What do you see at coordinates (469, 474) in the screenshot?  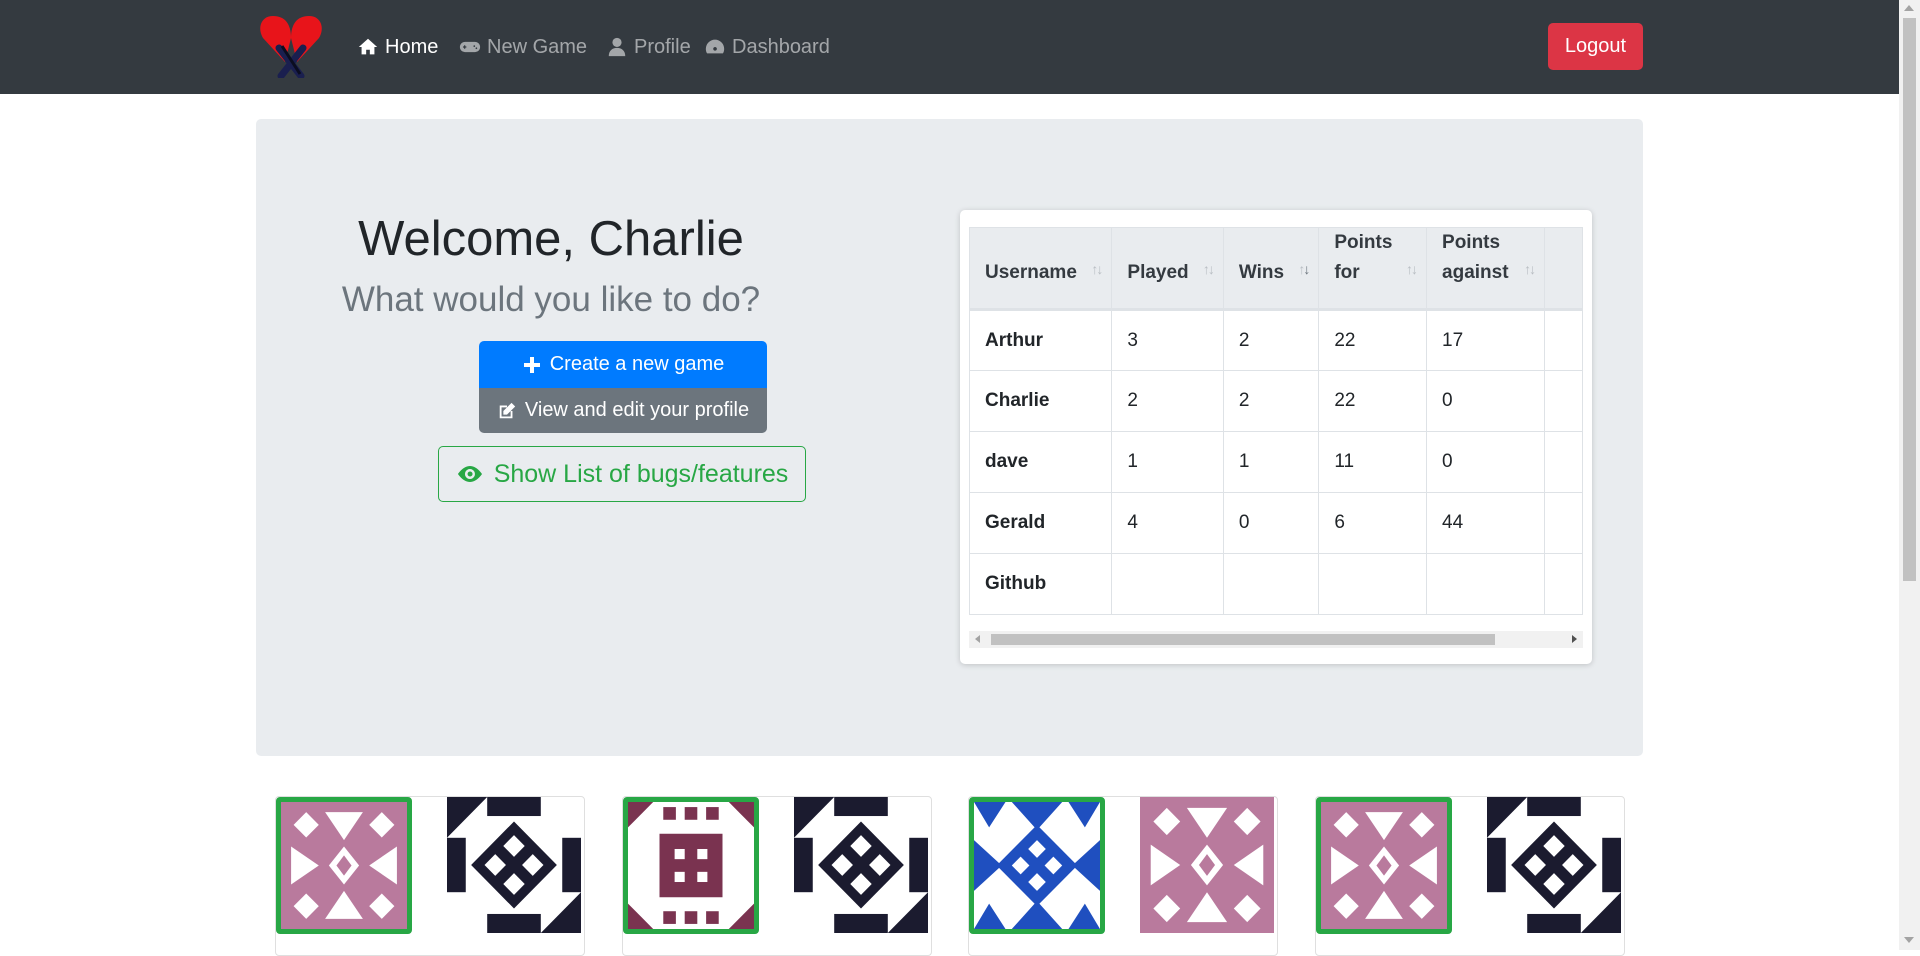 I see `eye-icon` at bounding box center [469, 474].